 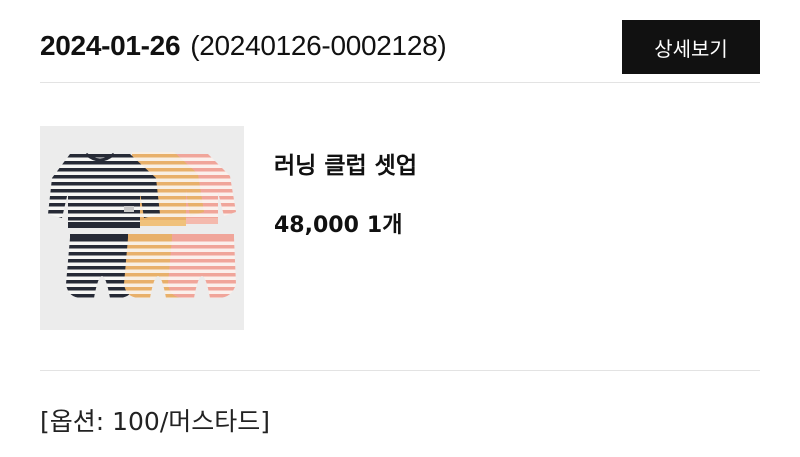 I want to click on order-date: 2024-01-26, so click(x=110, y=45).